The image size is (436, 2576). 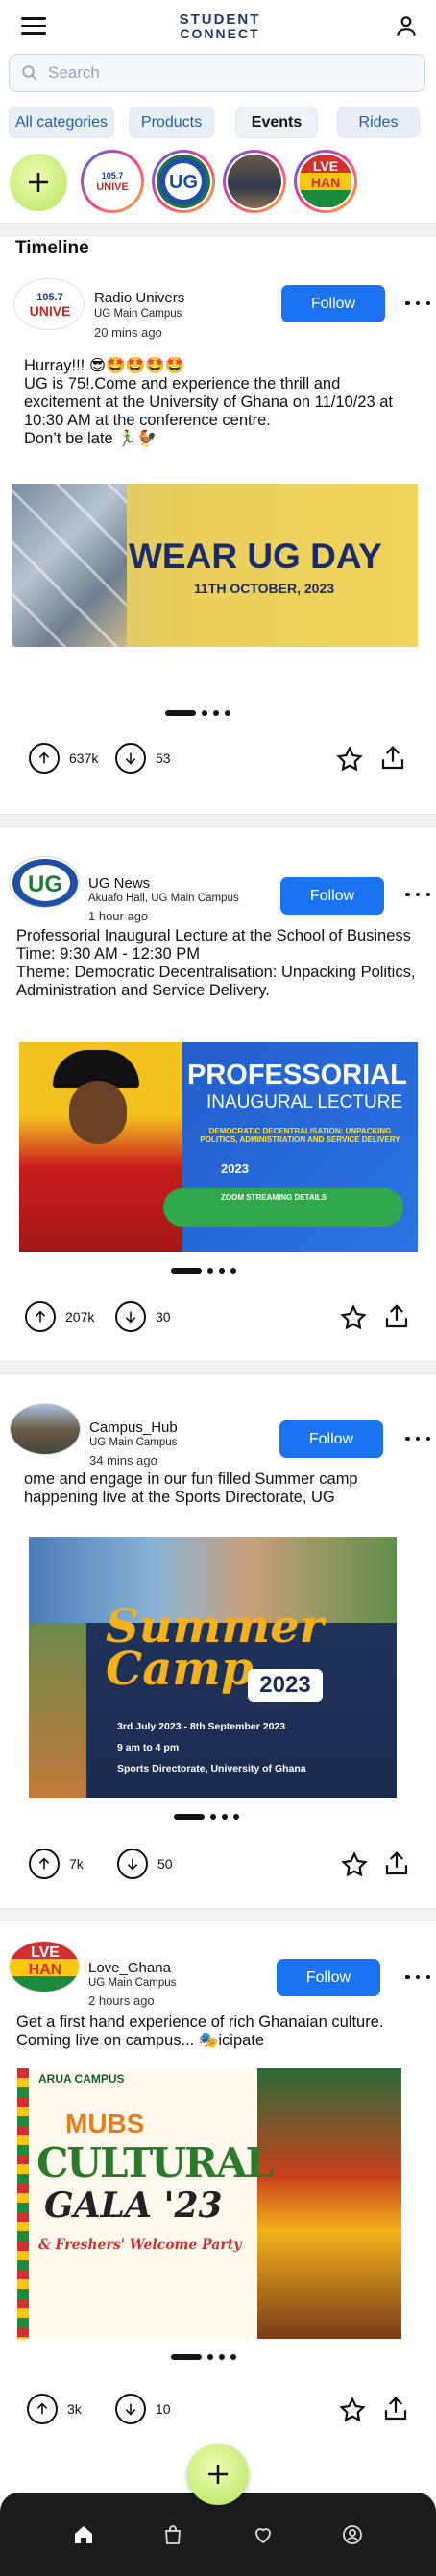 What do you see at coordinates (218, 2534) in the screenshot?
I see `bottom-nav` at bounding box center [218, 2534].